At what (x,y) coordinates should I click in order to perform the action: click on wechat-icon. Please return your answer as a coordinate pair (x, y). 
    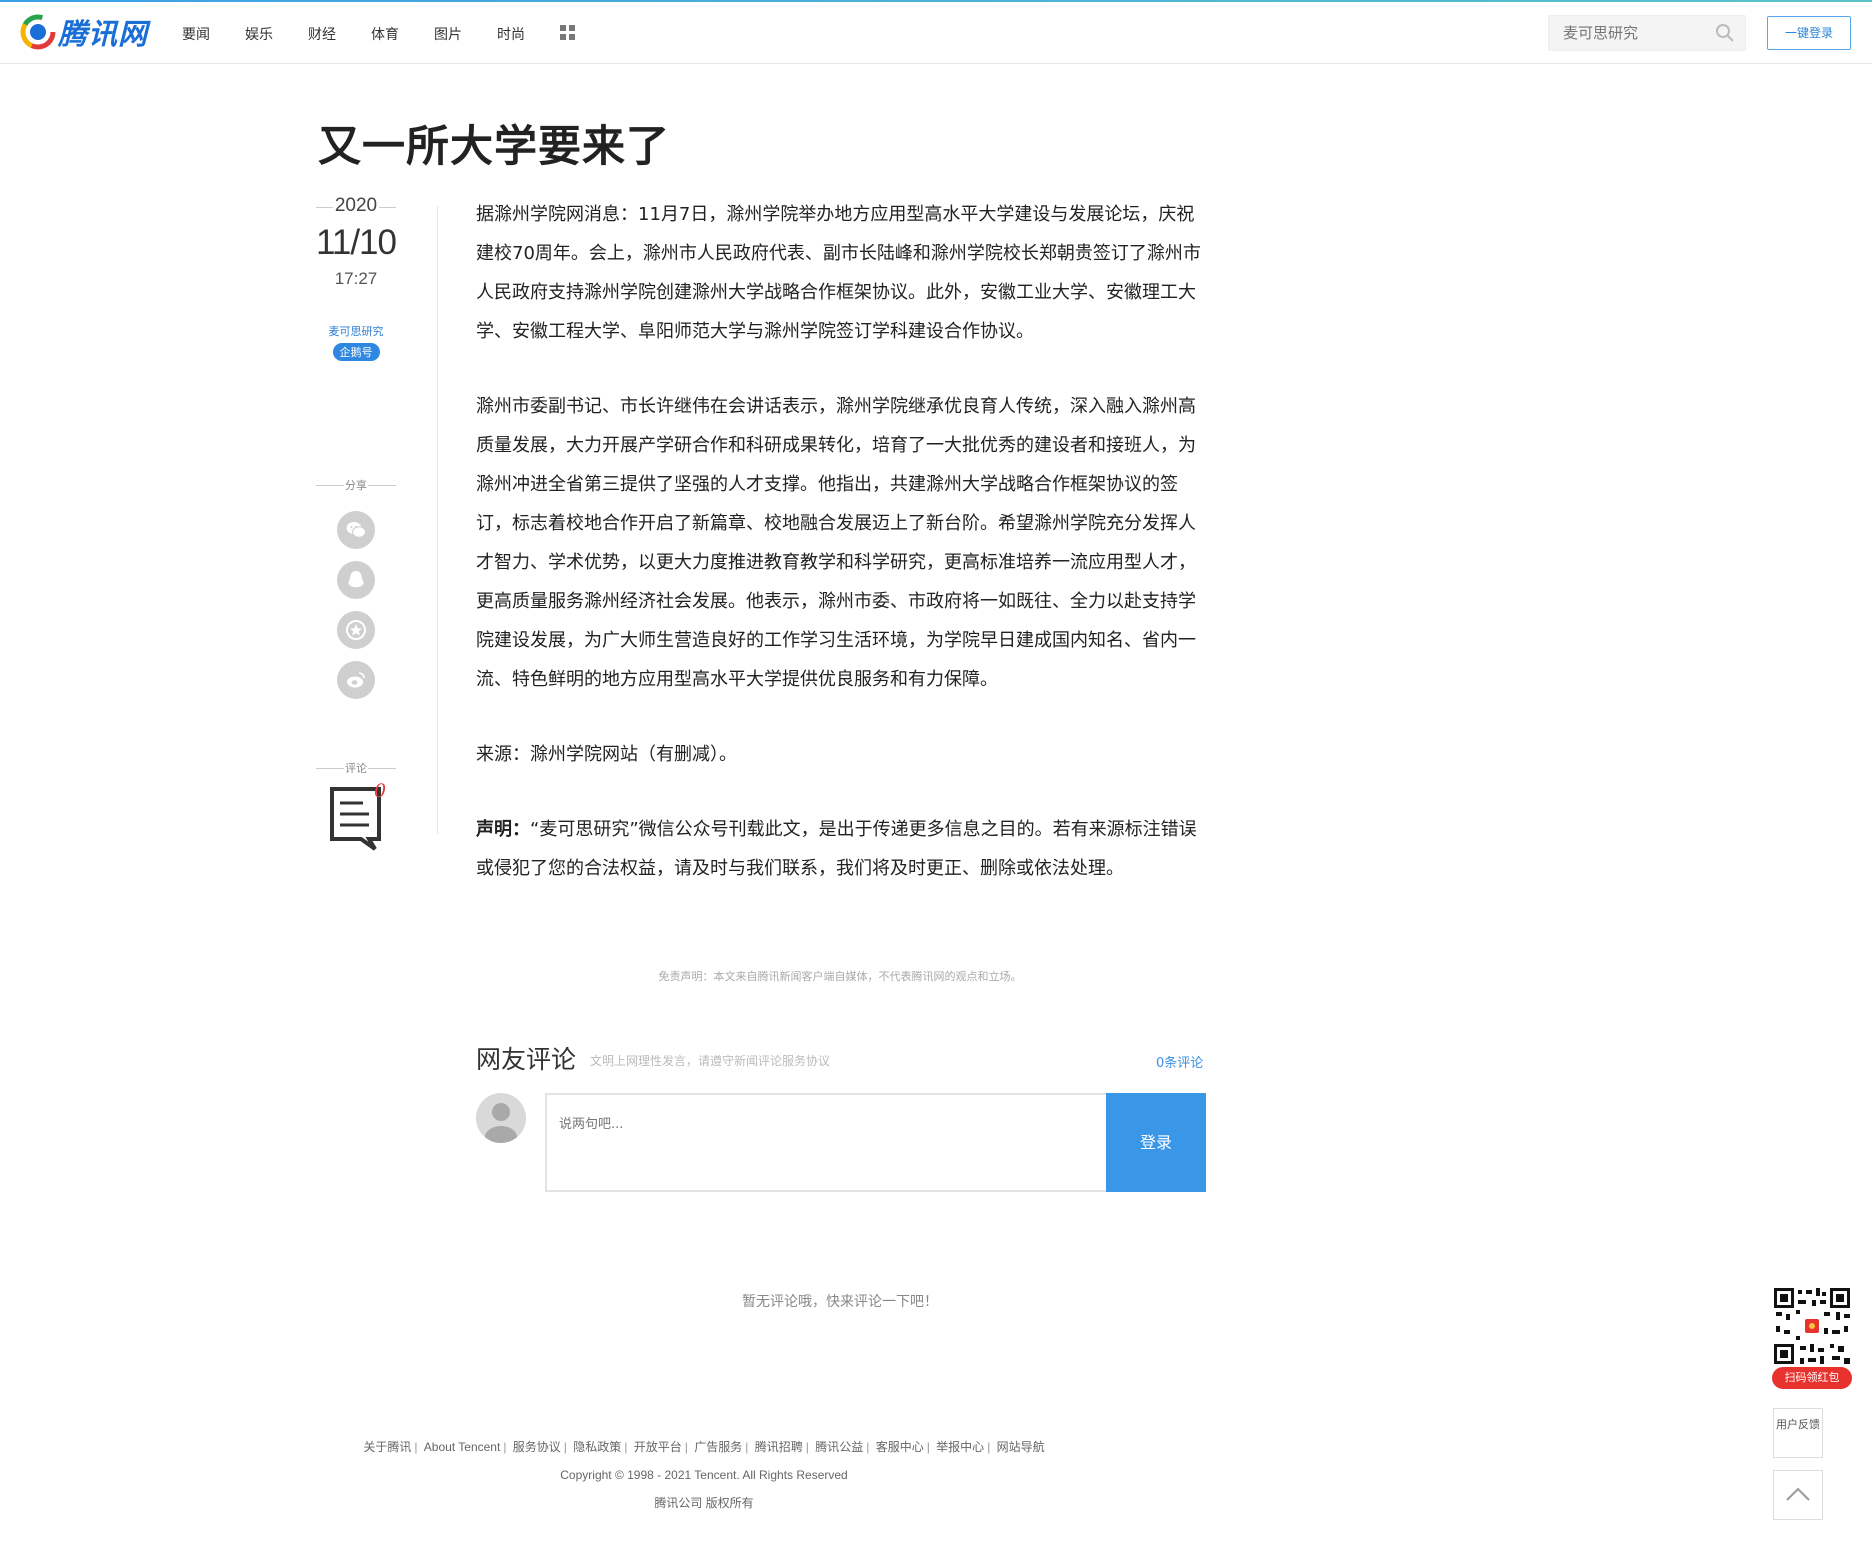
    Looking at the image, I should click on (356, 530).